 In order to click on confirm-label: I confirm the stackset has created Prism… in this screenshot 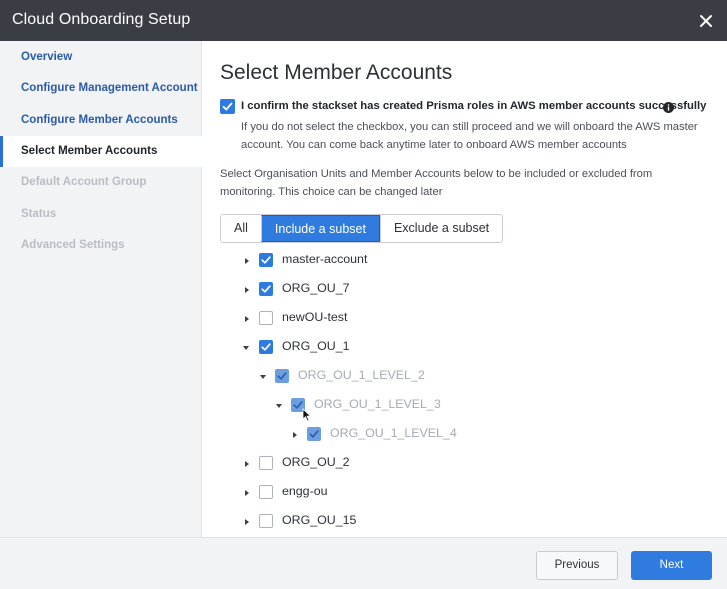, I will do `click(474, 106)`.